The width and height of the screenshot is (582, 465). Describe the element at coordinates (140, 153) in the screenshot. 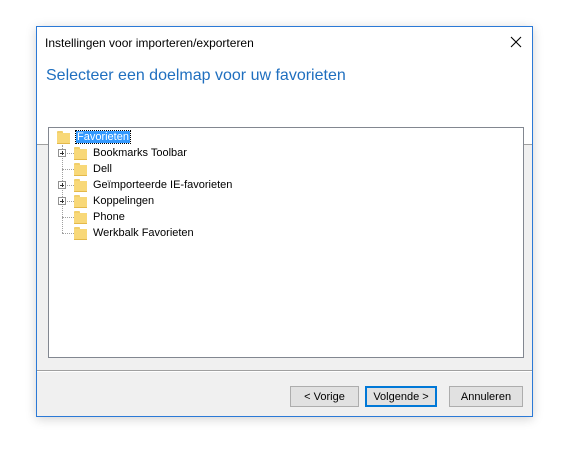

I see `tree-node-label: Bookmarks Toolbar` at that location.